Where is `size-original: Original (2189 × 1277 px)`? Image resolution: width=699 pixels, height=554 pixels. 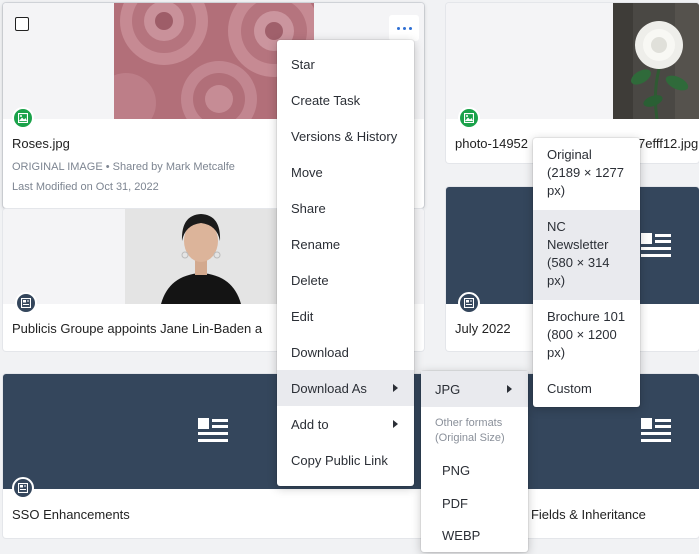 size-original: Original (2189 × 1277 px) is located at coordinates (586, 174).